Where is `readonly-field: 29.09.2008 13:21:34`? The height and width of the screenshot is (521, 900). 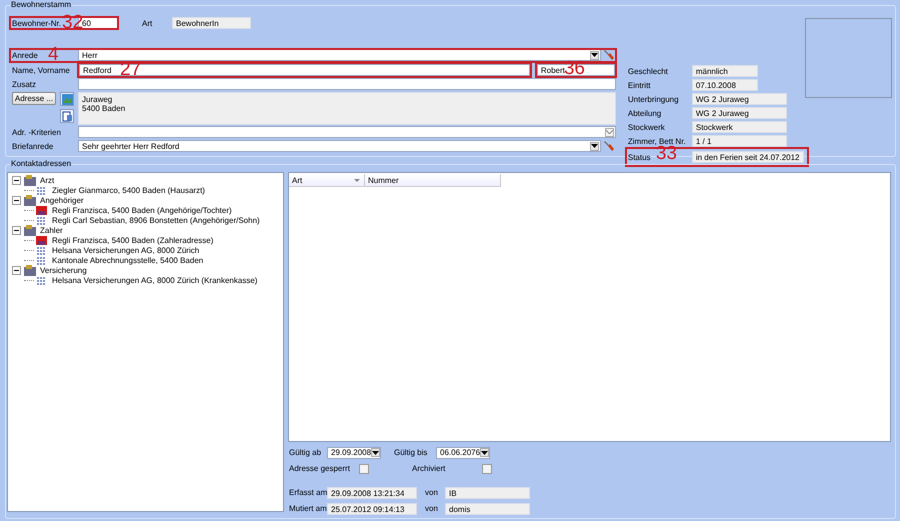
readonly-field: 29.09.2008 13:21:34 is located at coordinates (372, 492).